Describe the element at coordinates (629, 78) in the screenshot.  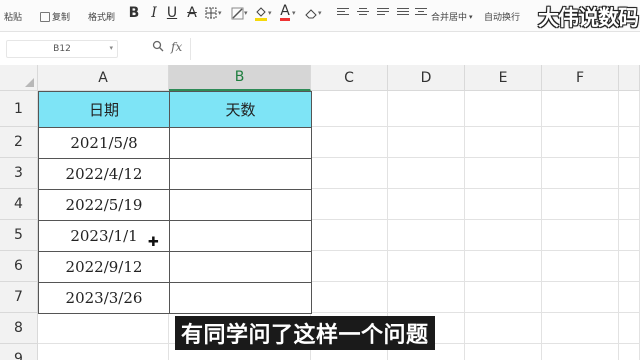
I see `column-header-g` at that location.